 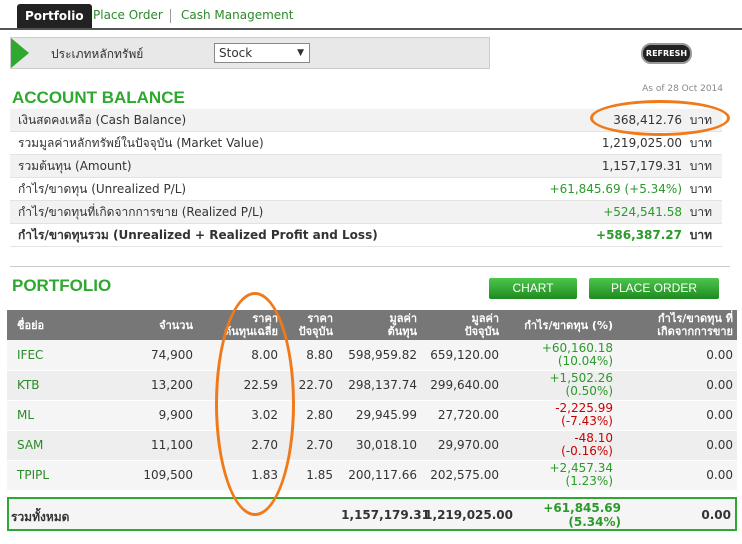 What do you see at coordinates (462, 355) in the screenshot?
I see `cell-market: 659,120.00` at bounding box center [462, 355].